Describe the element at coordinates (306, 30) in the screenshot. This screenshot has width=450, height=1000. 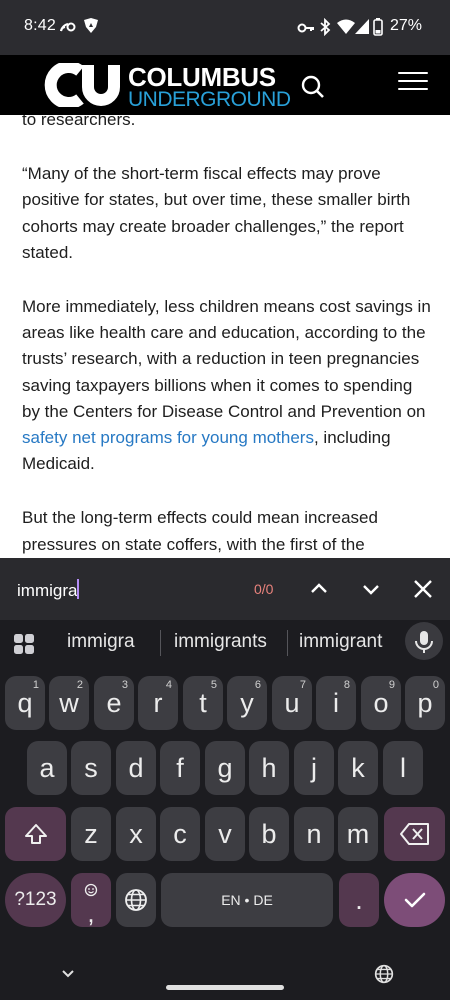
I see `key-icon` at that location.